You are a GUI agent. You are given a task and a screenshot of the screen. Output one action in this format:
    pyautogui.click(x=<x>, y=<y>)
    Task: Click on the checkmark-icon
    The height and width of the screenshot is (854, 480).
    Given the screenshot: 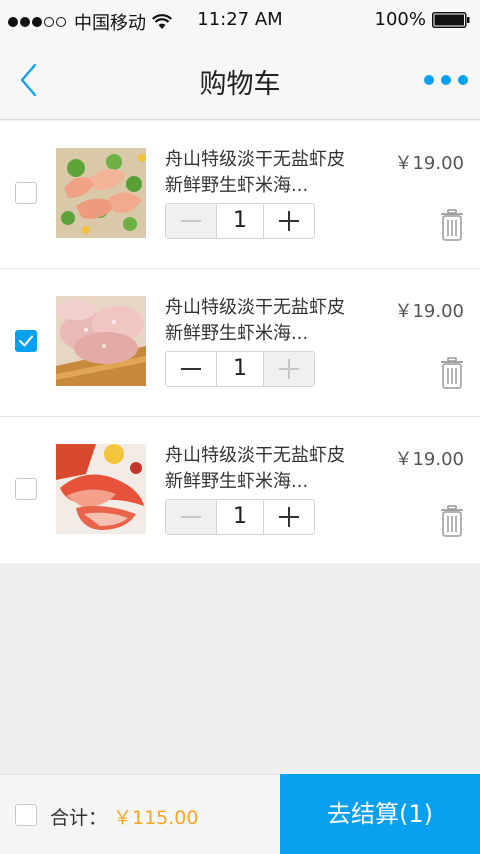 What is the action you would take?
    pyautogui.click(x=26, y=341)
    